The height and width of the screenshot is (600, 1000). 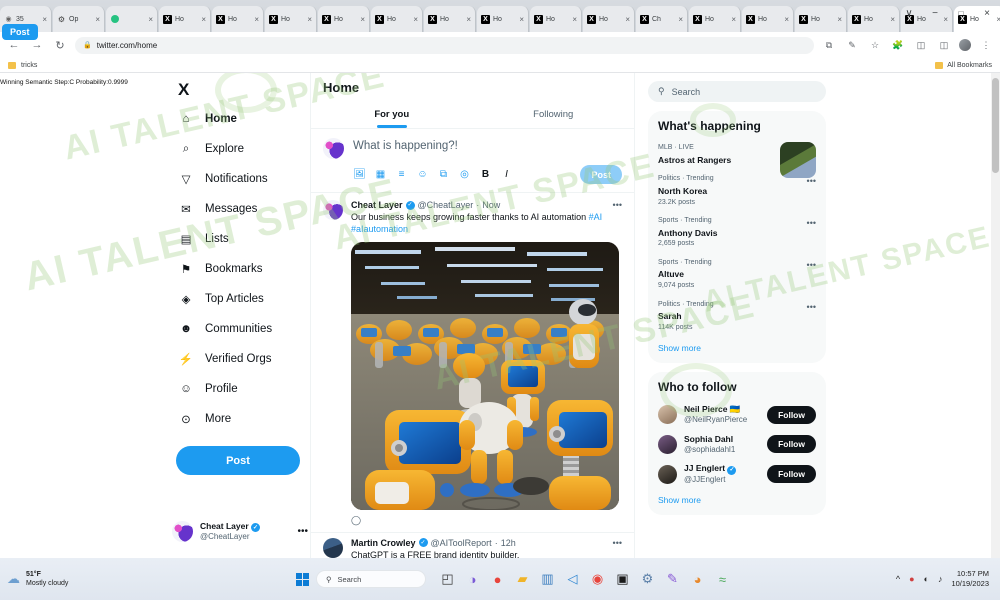 What do you see at coordinates (737, 414) in the screenshot?
I see `follow-suggestion: Neil Pierce 🇺🇦 @NeilRyanPierce Follow` at bounding box center [737, 414].